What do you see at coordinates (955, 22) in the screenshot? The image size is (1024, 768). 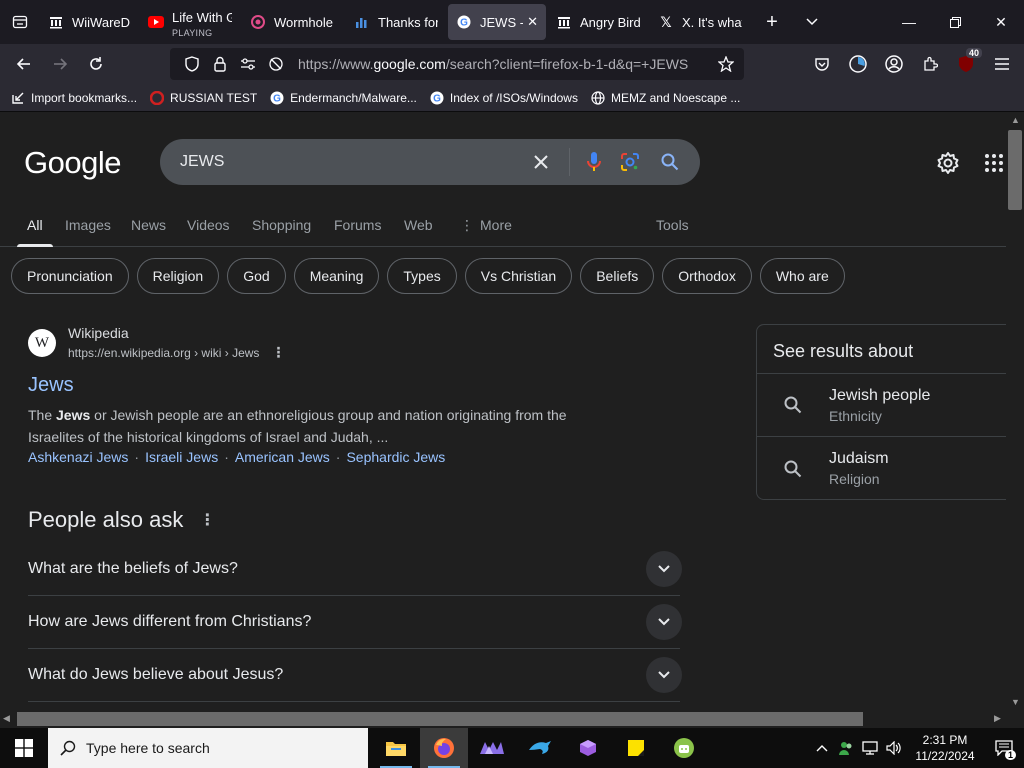 I see `restore-button` at bounding box center [955, 22].